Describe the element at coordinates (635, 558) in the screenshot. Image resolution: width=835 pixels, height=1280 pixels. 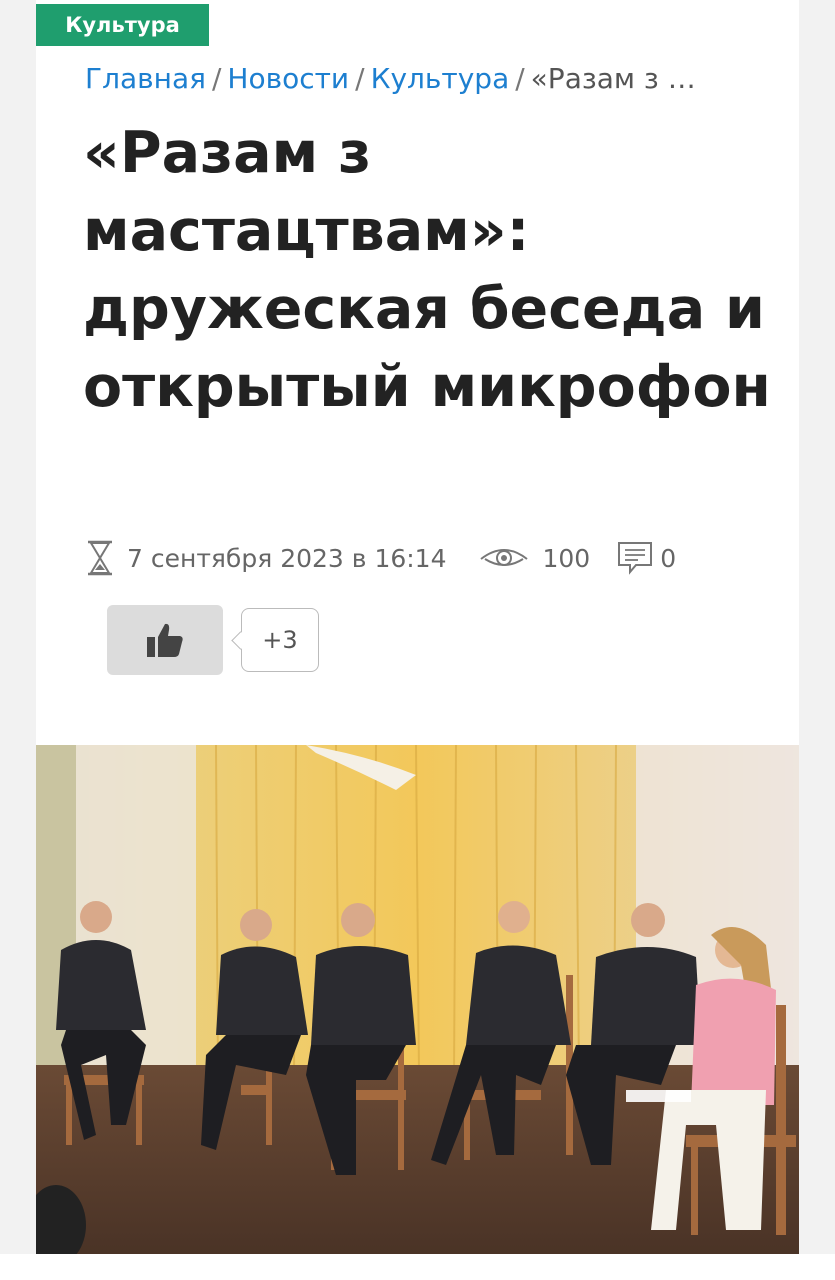
I see `comment-icon` at that location.